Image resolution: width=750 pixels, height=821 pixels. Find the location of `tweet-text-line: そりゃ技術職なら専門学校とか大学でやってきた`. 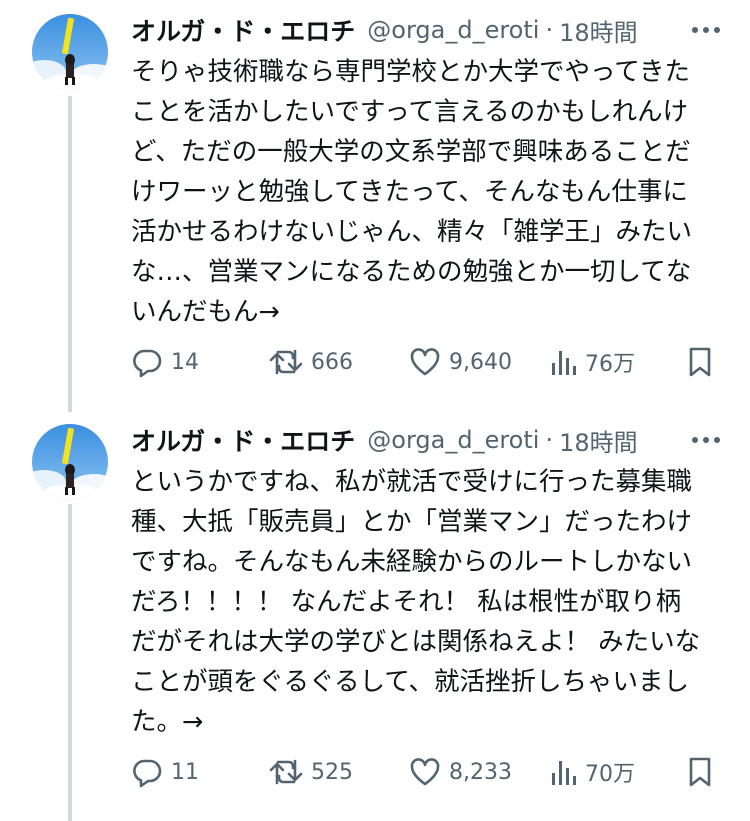

tweet-text-line: そりゃ技術職なら専門学校とか大学でやってきた is located at coordinates (410, 72).